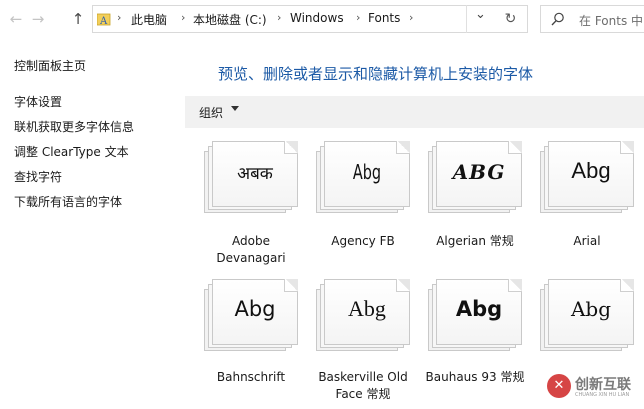 The image size is (644, 409). What do you see at coordinates (211, 112) in the screenshot?
I see `organize-menu-button: 组织` at bounding box center [211, 112].